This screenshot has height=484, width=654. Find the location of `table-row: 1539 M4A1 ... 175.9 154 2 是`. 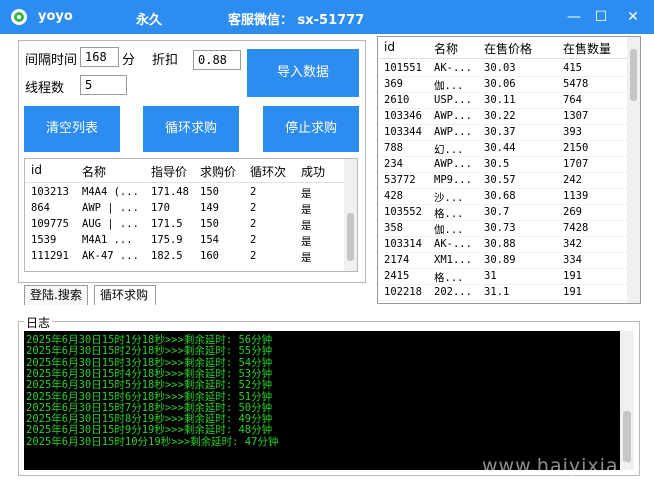

table-row: 1539 M4A1 ... 175.9 154 2 是 is located at coordinates (185, 241).